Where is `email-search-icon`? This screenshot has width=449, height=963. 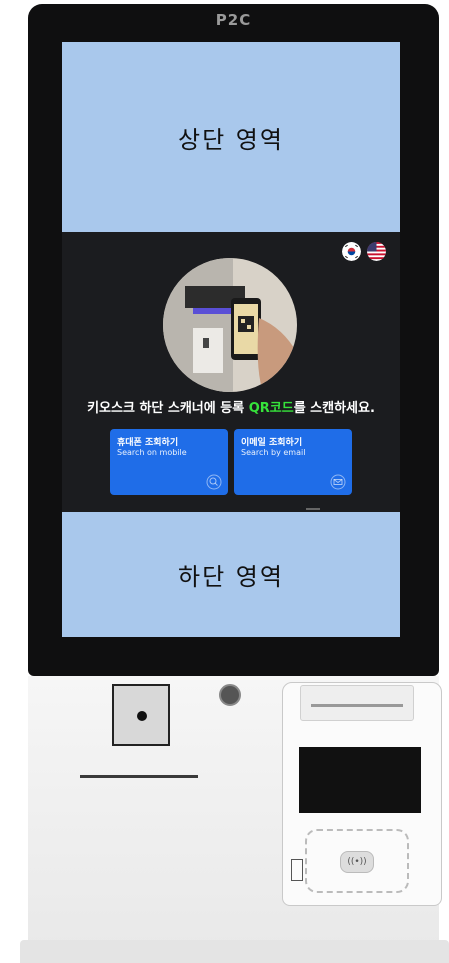 email-search-icon is located at coordinates (338, 482).